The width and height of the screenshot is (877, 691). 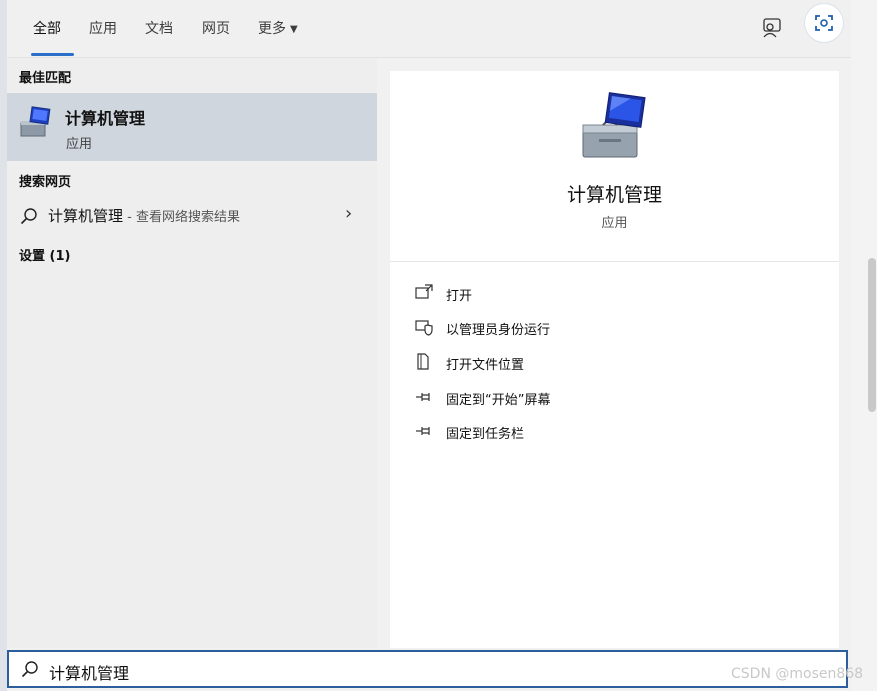 What do you see at coordinates (105, 118) in the screenshot?
I see `best-match-title: 计算机管理` at bounding box center [105, 118].